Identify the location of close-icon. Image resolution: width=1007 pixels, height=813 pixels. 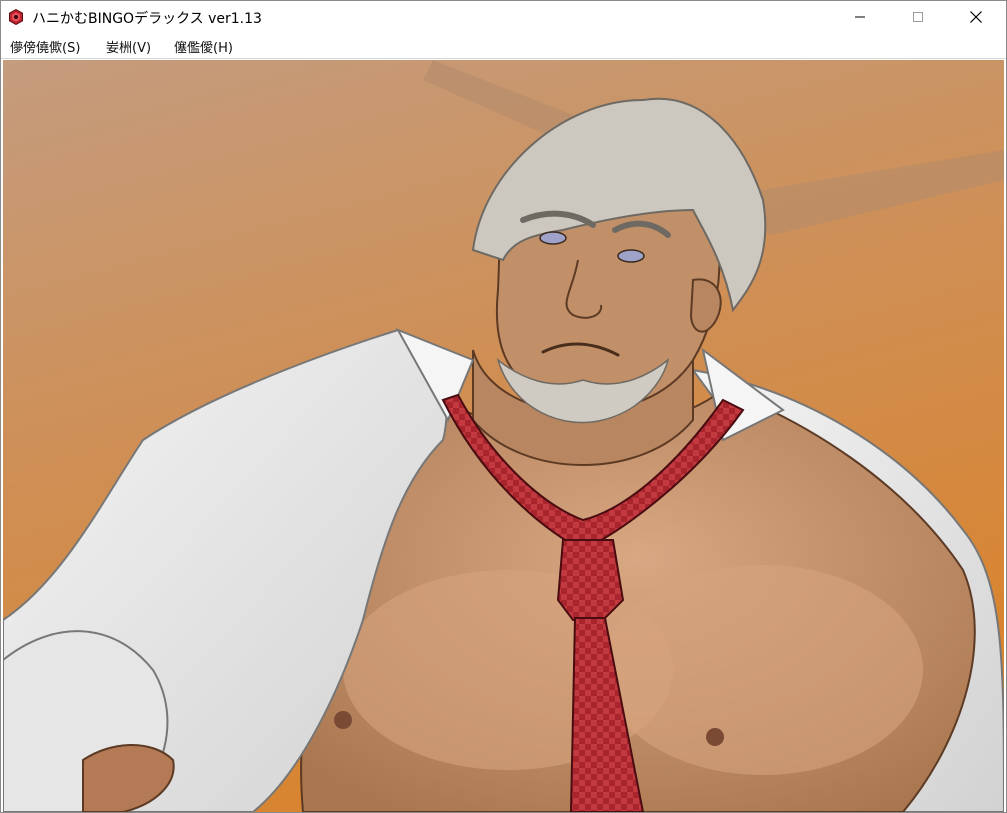
(976, 17).